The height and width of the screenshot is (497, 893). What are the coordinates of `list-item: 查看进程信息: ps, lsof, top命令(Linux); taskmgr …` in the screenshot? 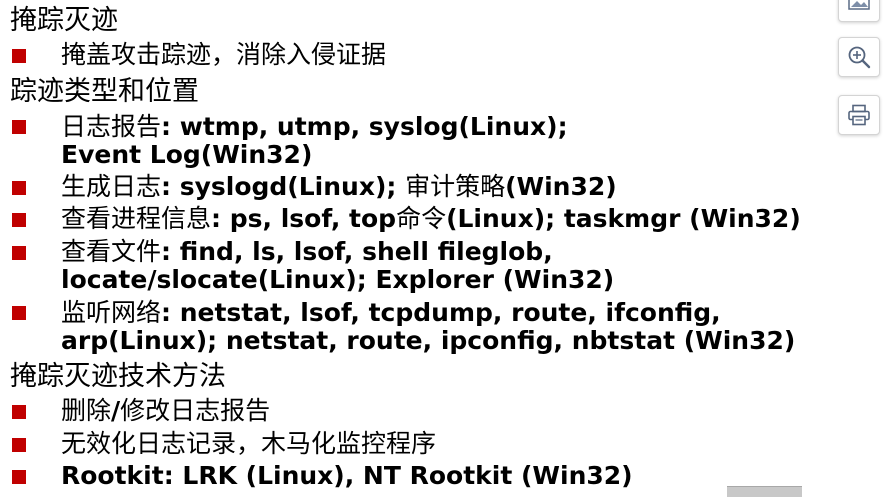 It's located at (431, 218).